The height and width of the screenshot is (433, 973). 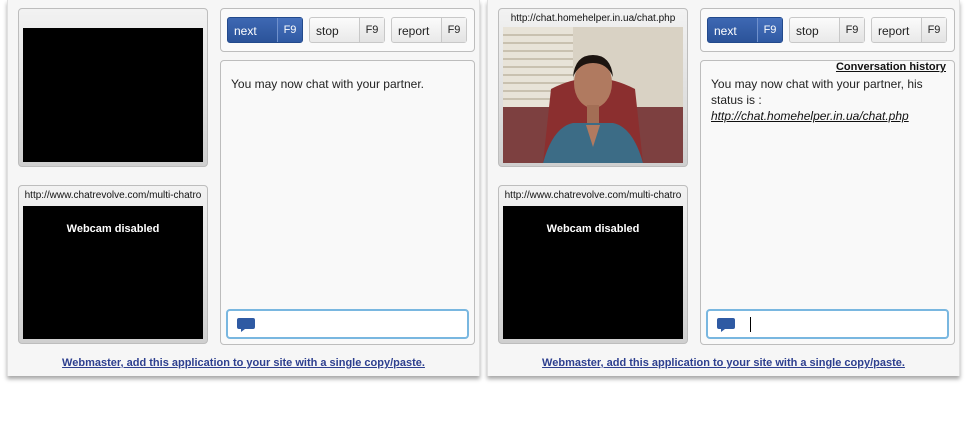 I want to click on partner-status-link: http://chat.homehelper.in.ua/chat.php, so click(x=810, y=116).